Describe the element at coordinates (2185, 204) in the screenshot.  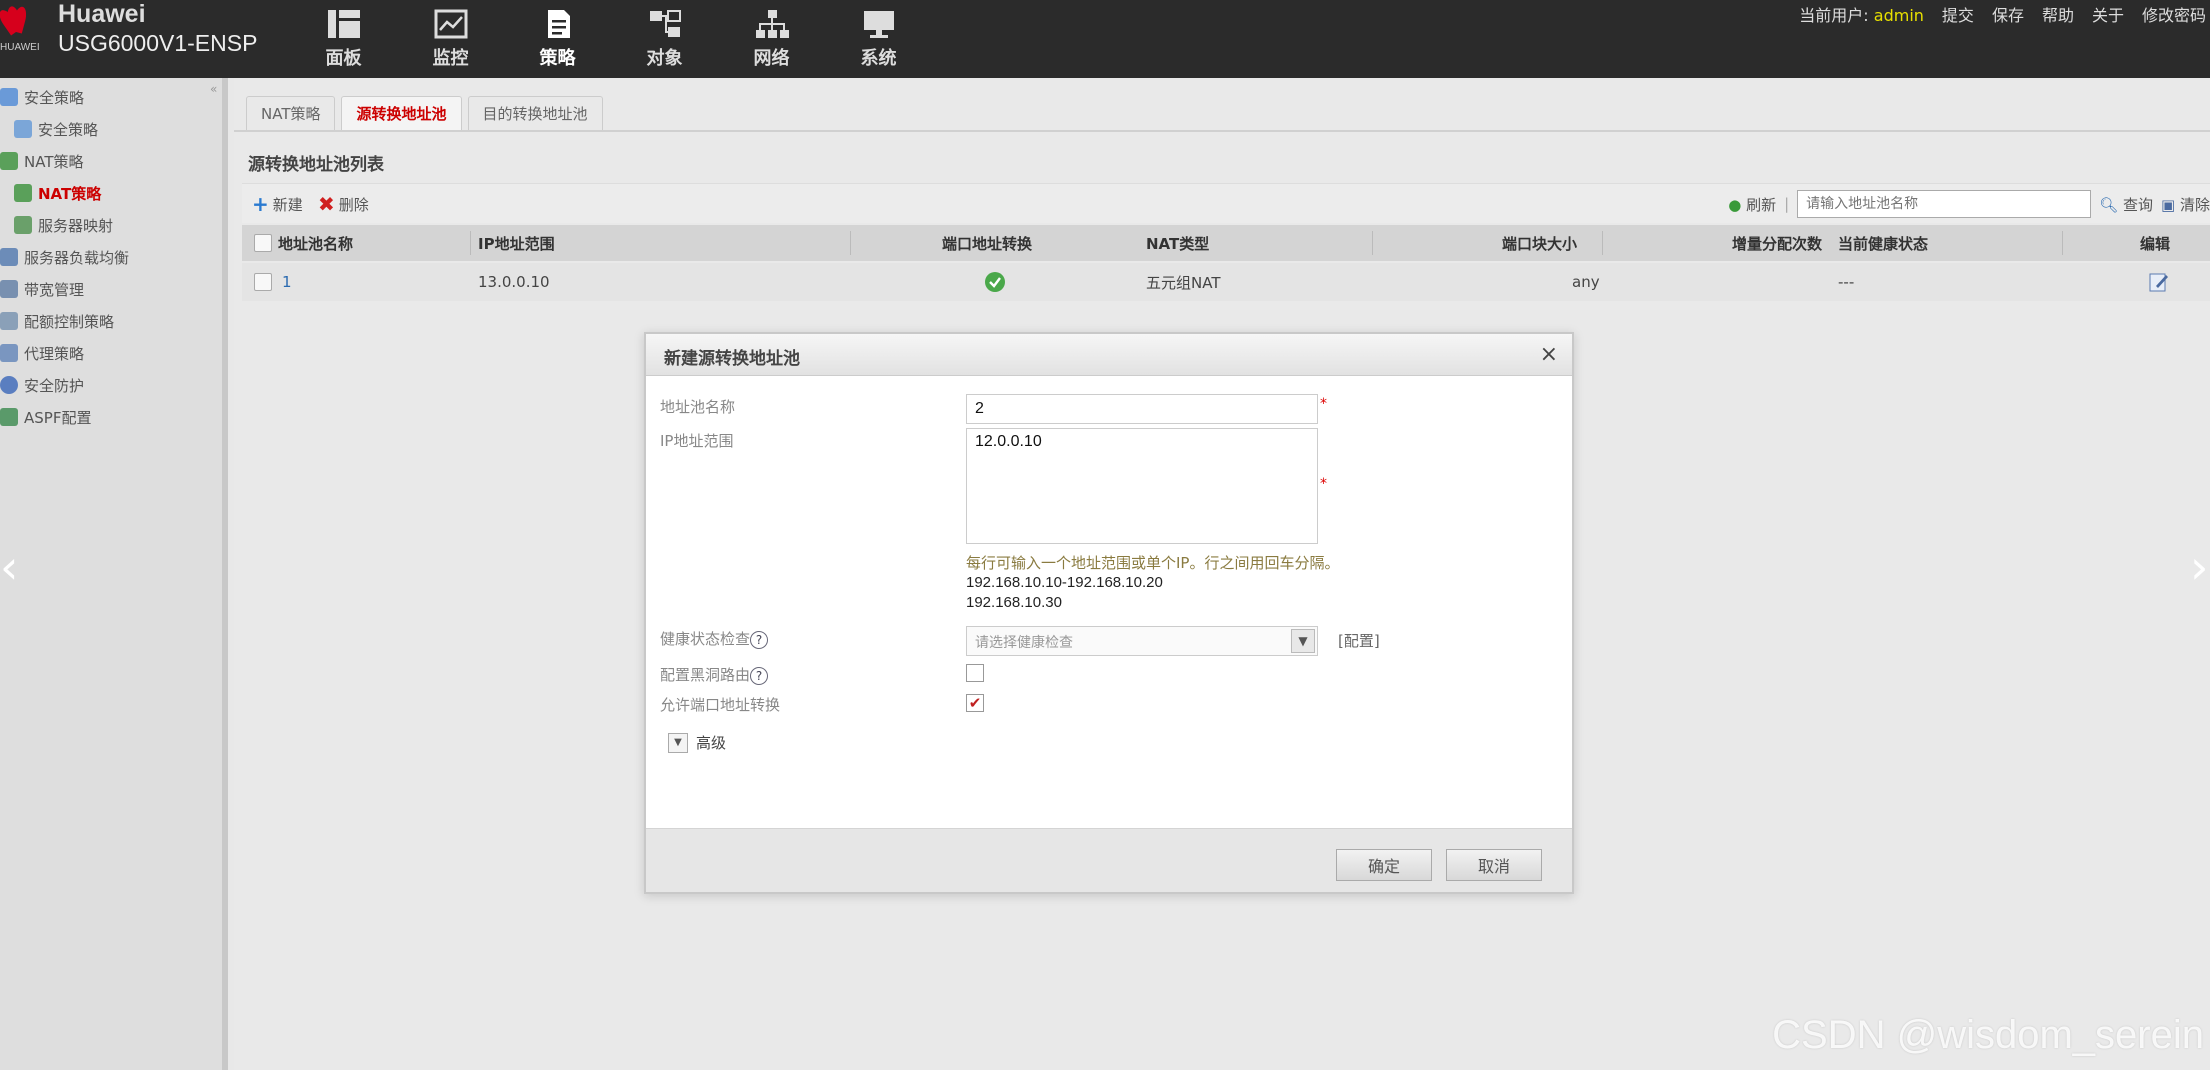
I see `clear-button: ▣ 清除` at that location.